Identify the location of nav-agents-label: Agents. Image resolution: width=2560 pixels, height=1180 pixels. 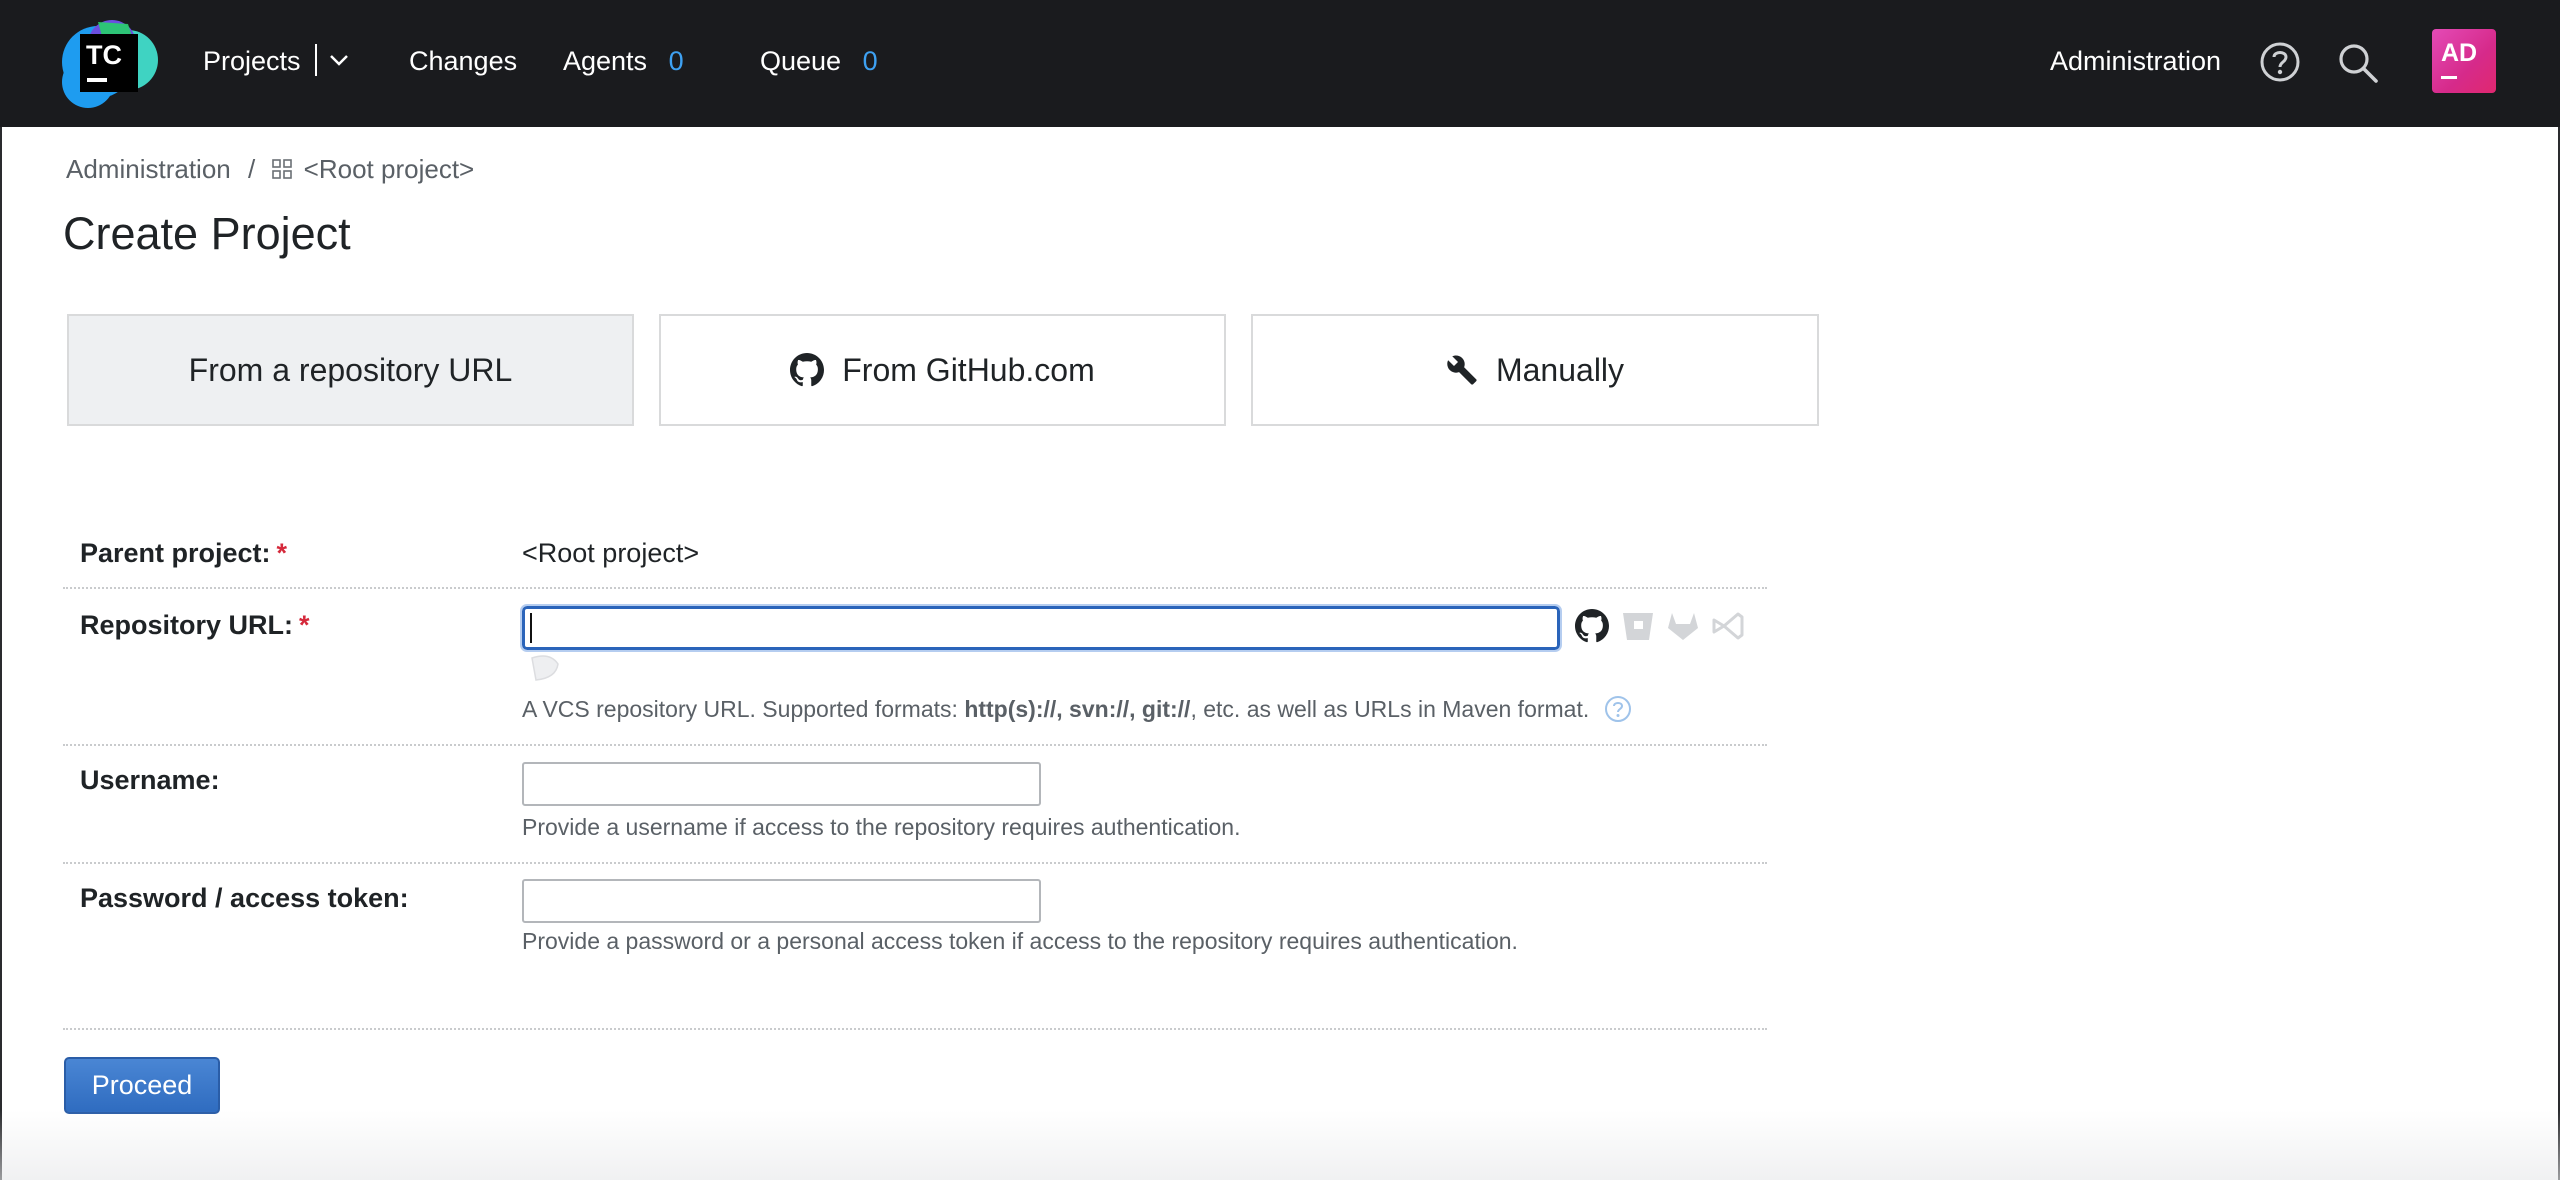
(605, 61).